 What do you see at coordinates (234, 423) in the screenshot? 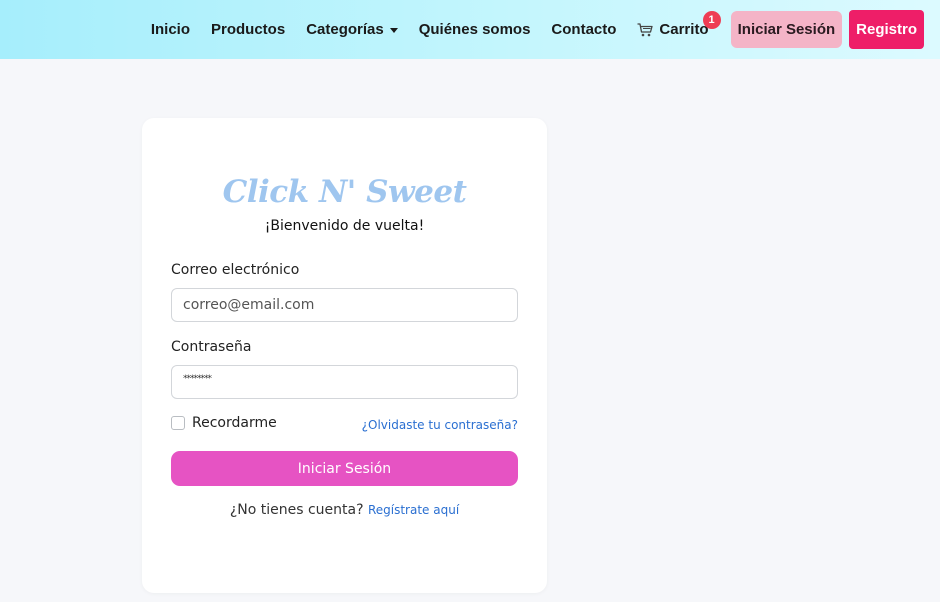
I see `remember-label: Recordarme` at bounding box center [234, 423].